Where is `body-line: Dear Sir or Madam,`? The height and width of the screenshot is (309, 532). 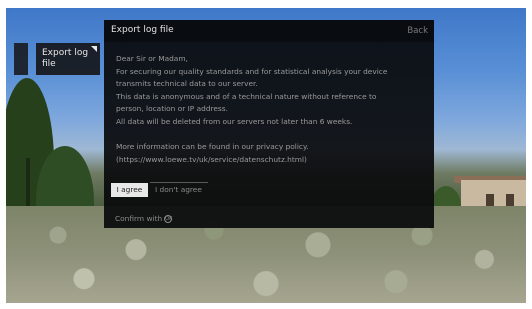 body-line: Dear Sir or Madam, is located at coordinates (152, 58).